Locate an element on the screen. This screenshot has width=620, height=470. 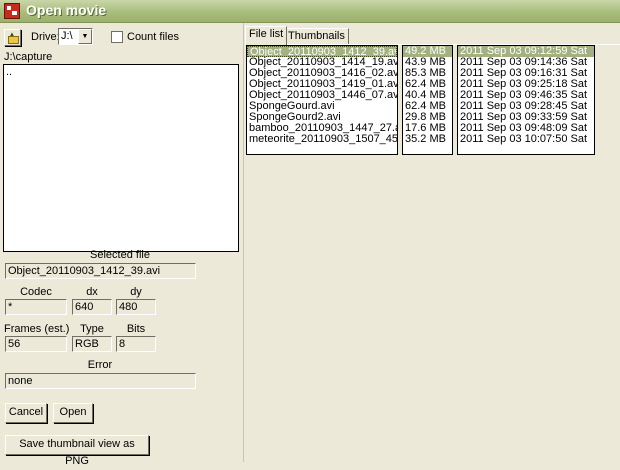
current-path: J:\capture is located at coordinates (28, 57).